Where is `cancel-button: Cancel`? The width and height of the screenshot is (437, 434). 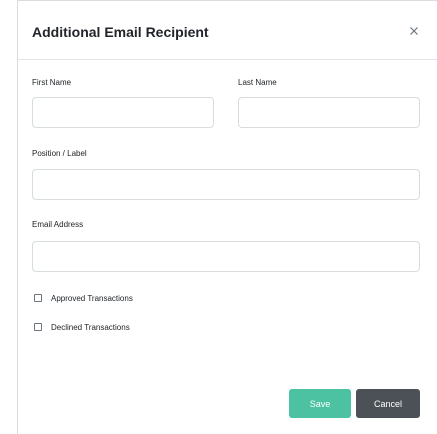
cancel-button: Cancel is located at coordinates (388, 403).